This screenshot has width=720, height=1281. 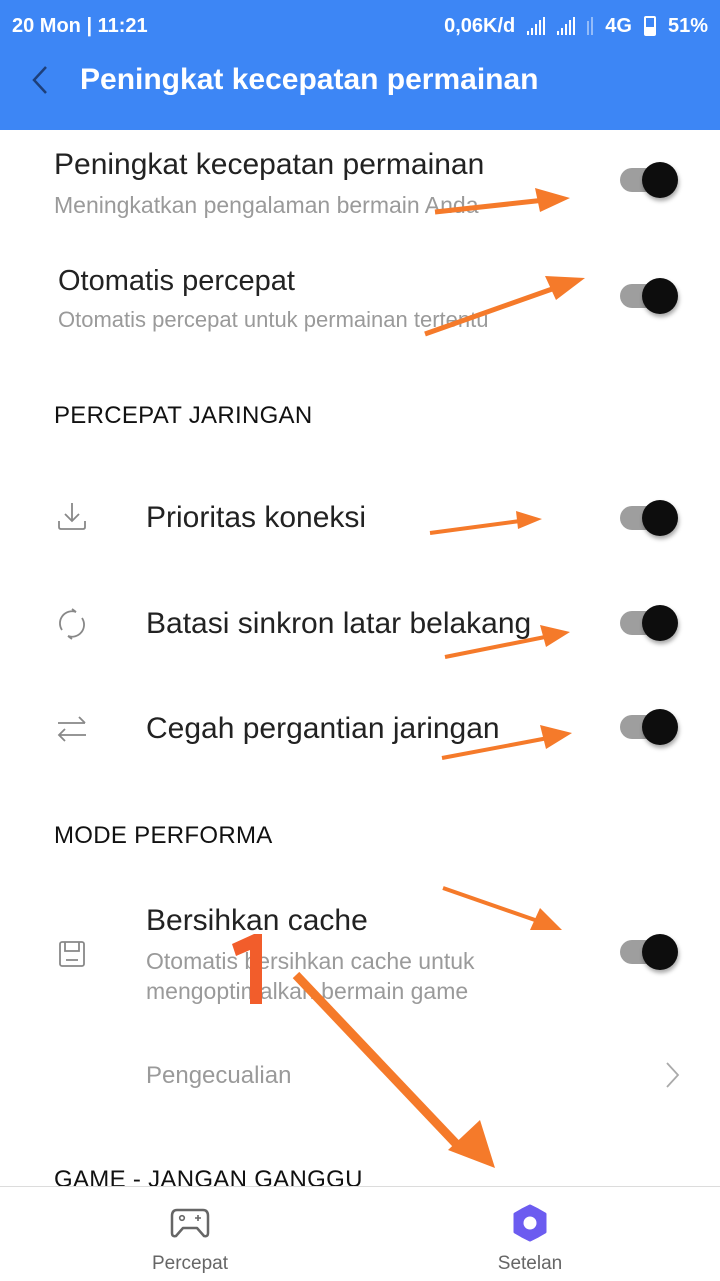 What do you see at coordinates (269, 164) in the screenshot?
I see `setting-title: Peningkat kecepatan permainan` at bounding box center [269, 164].